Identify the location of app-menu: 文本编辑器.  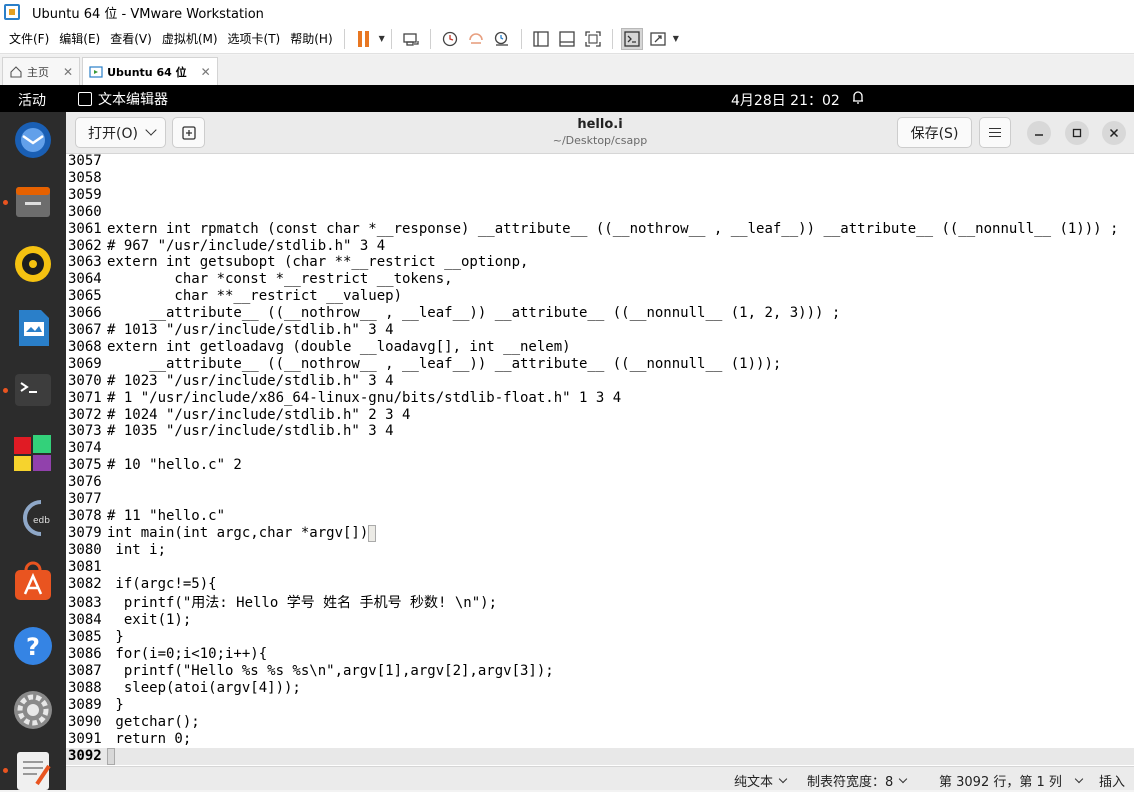
(123, 99).